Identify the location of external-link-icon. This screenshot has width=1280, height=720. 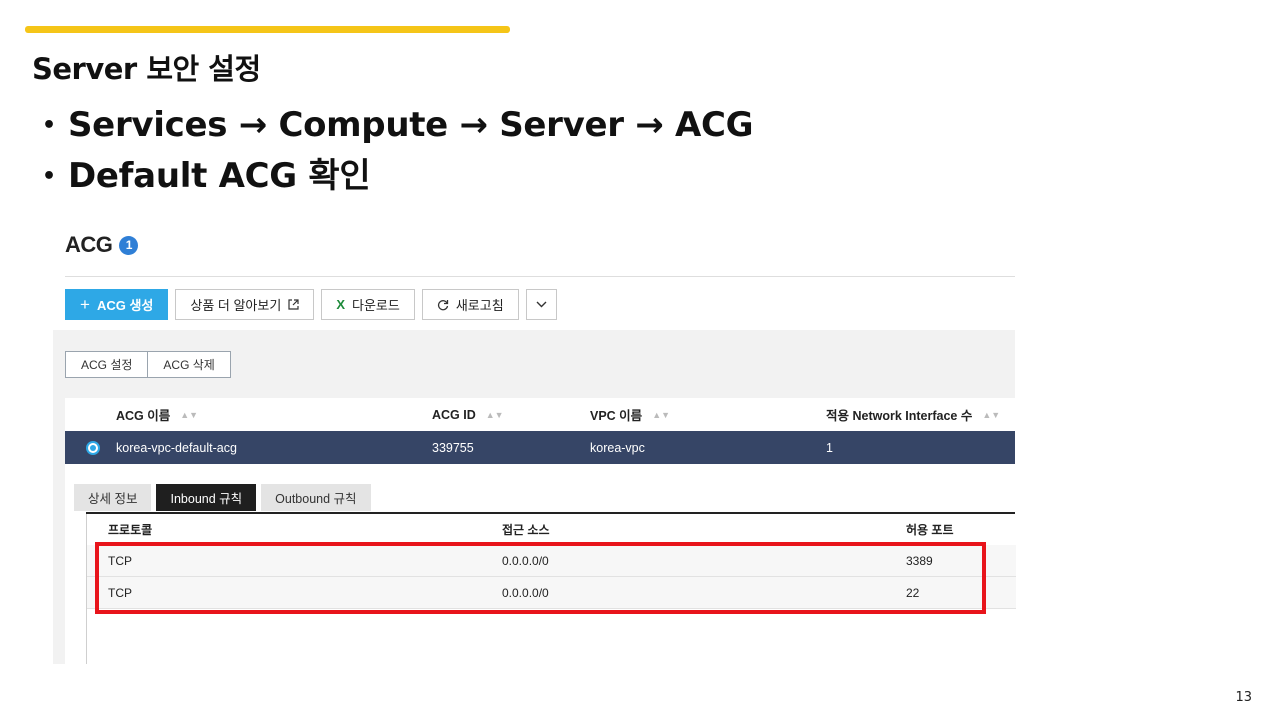
(293, 304).